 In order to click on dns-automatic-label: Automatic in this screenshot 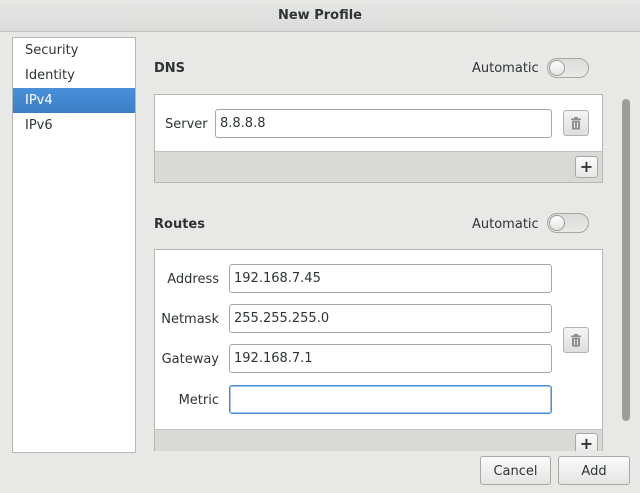, I will do `click(505, 68)`.